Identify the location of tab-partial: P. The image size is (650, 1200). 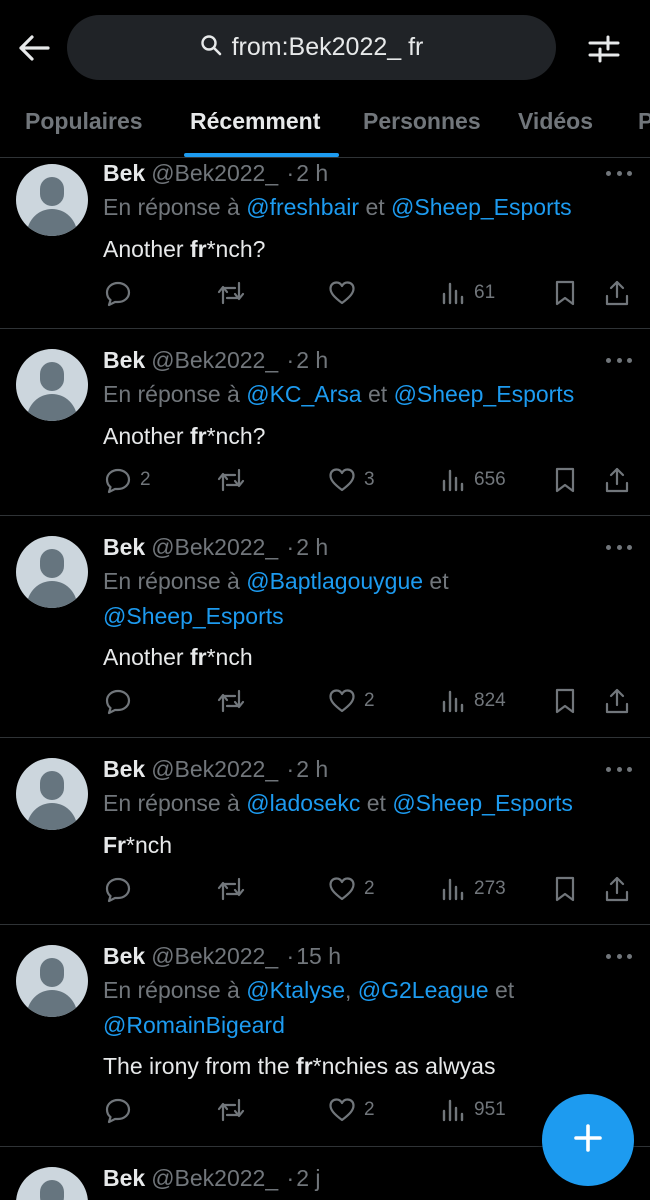
(644, 121).